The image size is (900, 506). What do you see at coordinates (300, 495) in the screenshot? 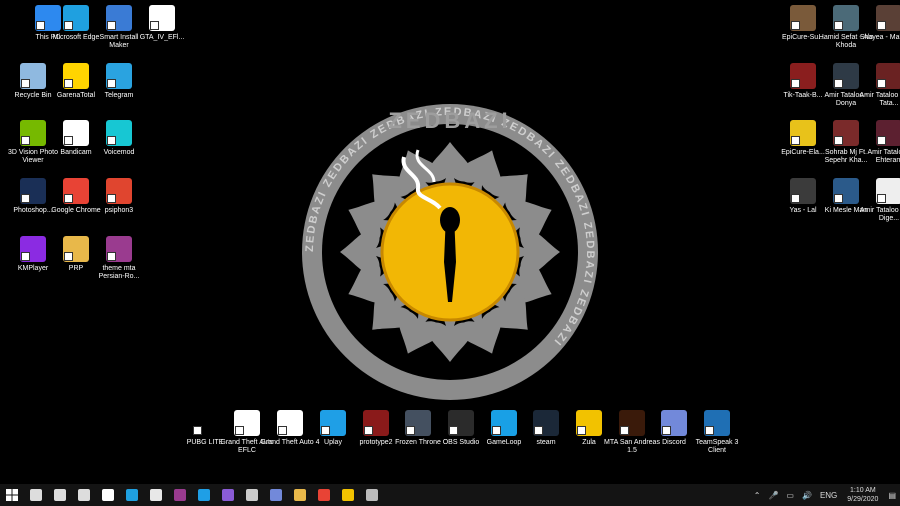
I see `file-explorer-icon` at bounding box center [300, 495].